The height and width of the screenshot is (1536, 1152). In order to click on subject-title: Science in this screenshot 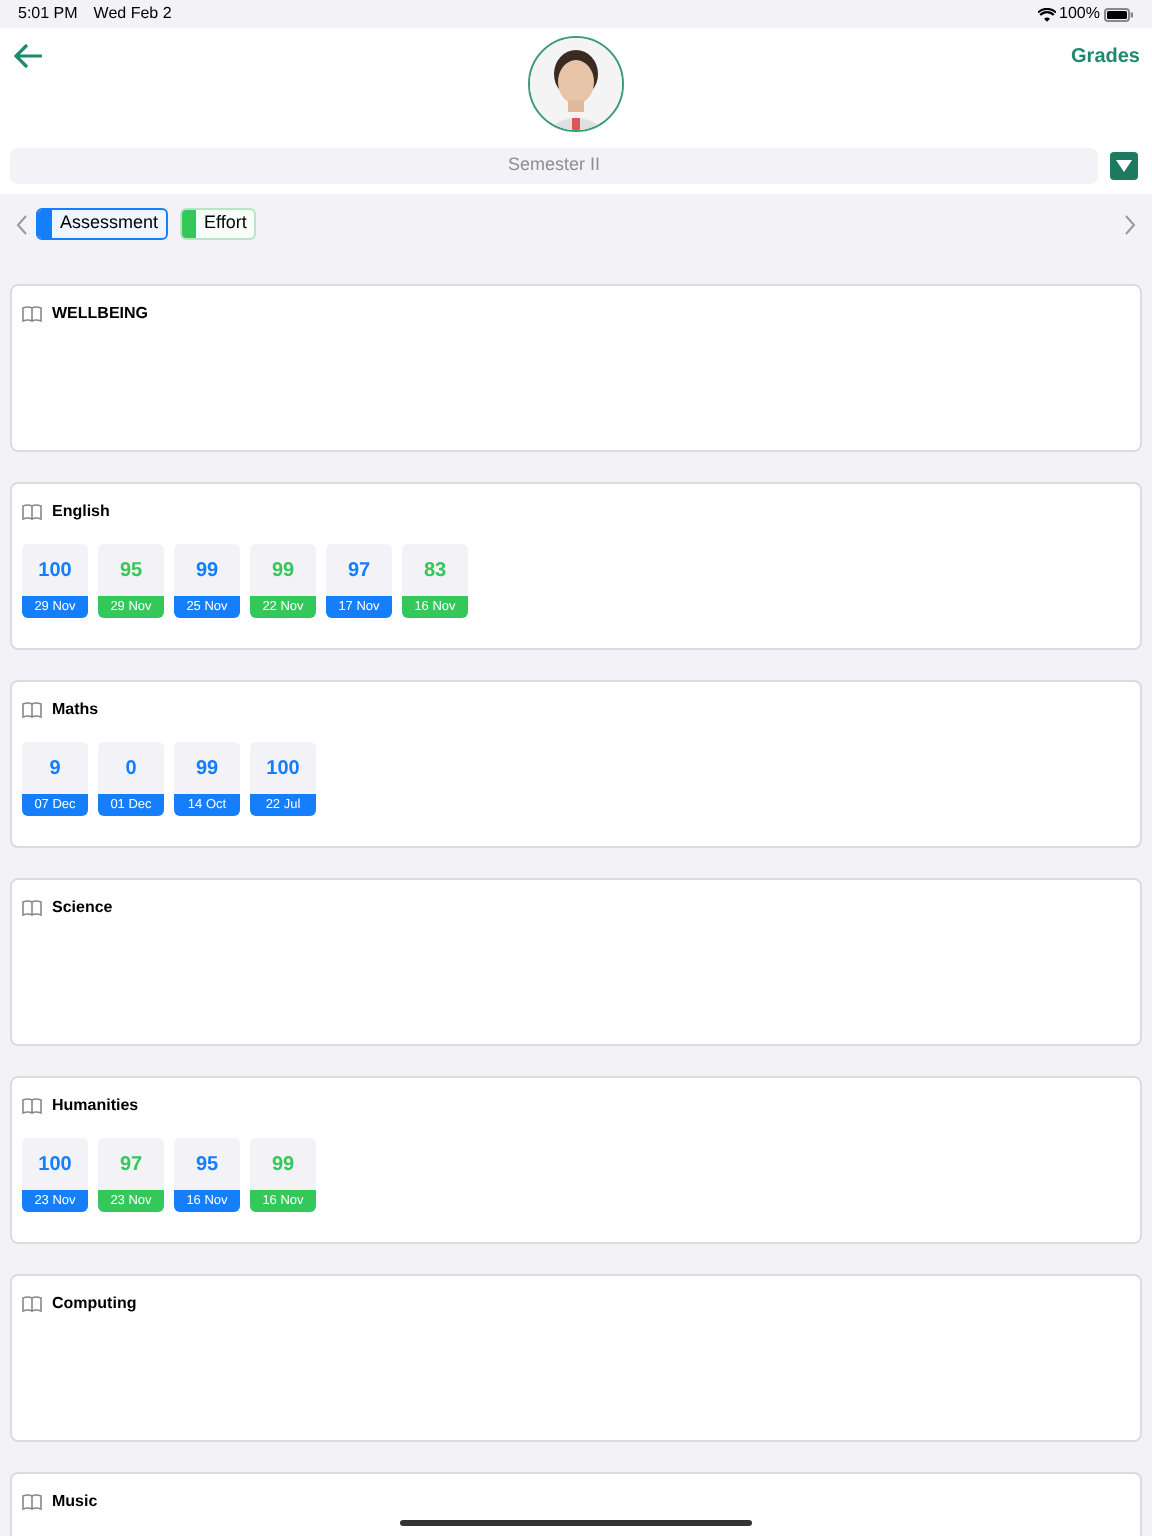, I will do `click(82, 908)`.